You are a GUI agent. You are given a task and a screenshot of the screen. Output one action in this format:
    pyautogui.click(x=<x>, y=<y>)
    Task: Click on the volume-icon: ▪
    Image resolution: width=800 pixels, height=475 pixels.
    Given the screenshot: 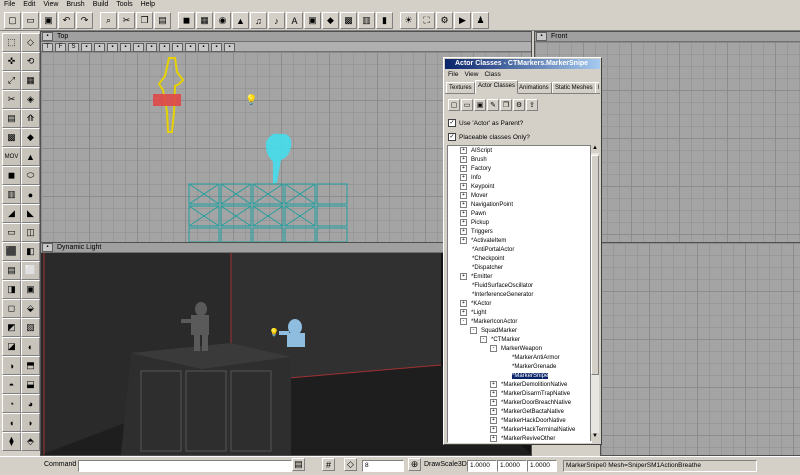 What is the action you would take?
    pyautogui.click(x=216, y=47)
    